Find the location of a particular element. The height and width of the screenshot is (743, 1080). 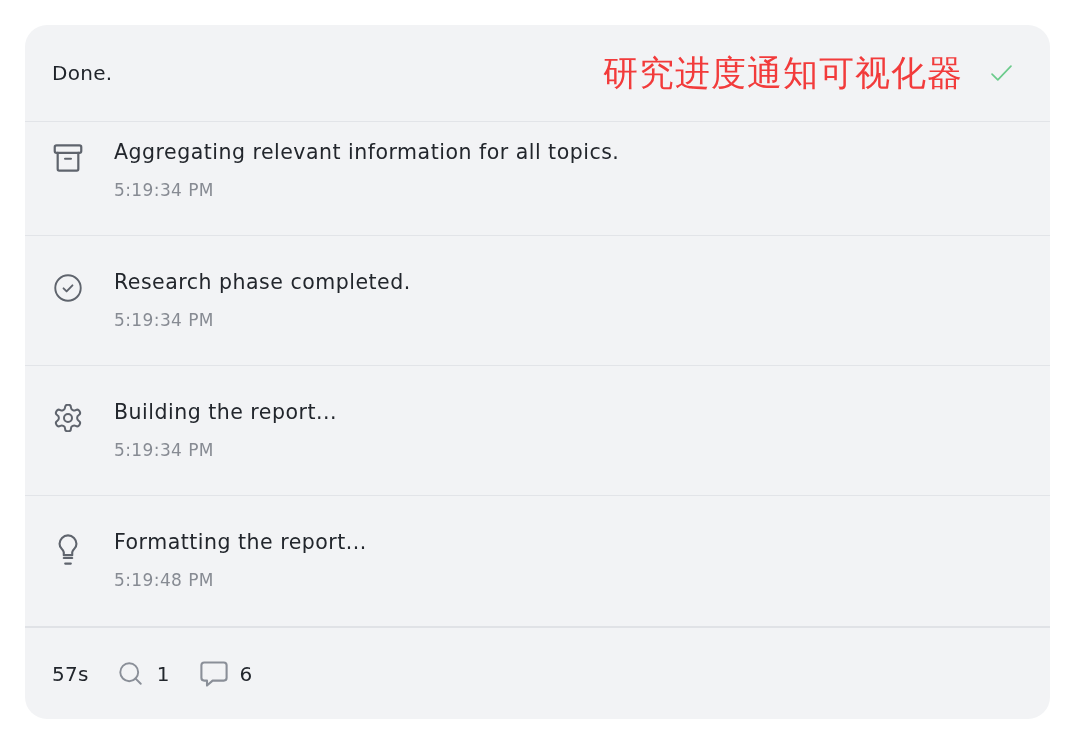

search-icon is located at coordinates (130, 673).